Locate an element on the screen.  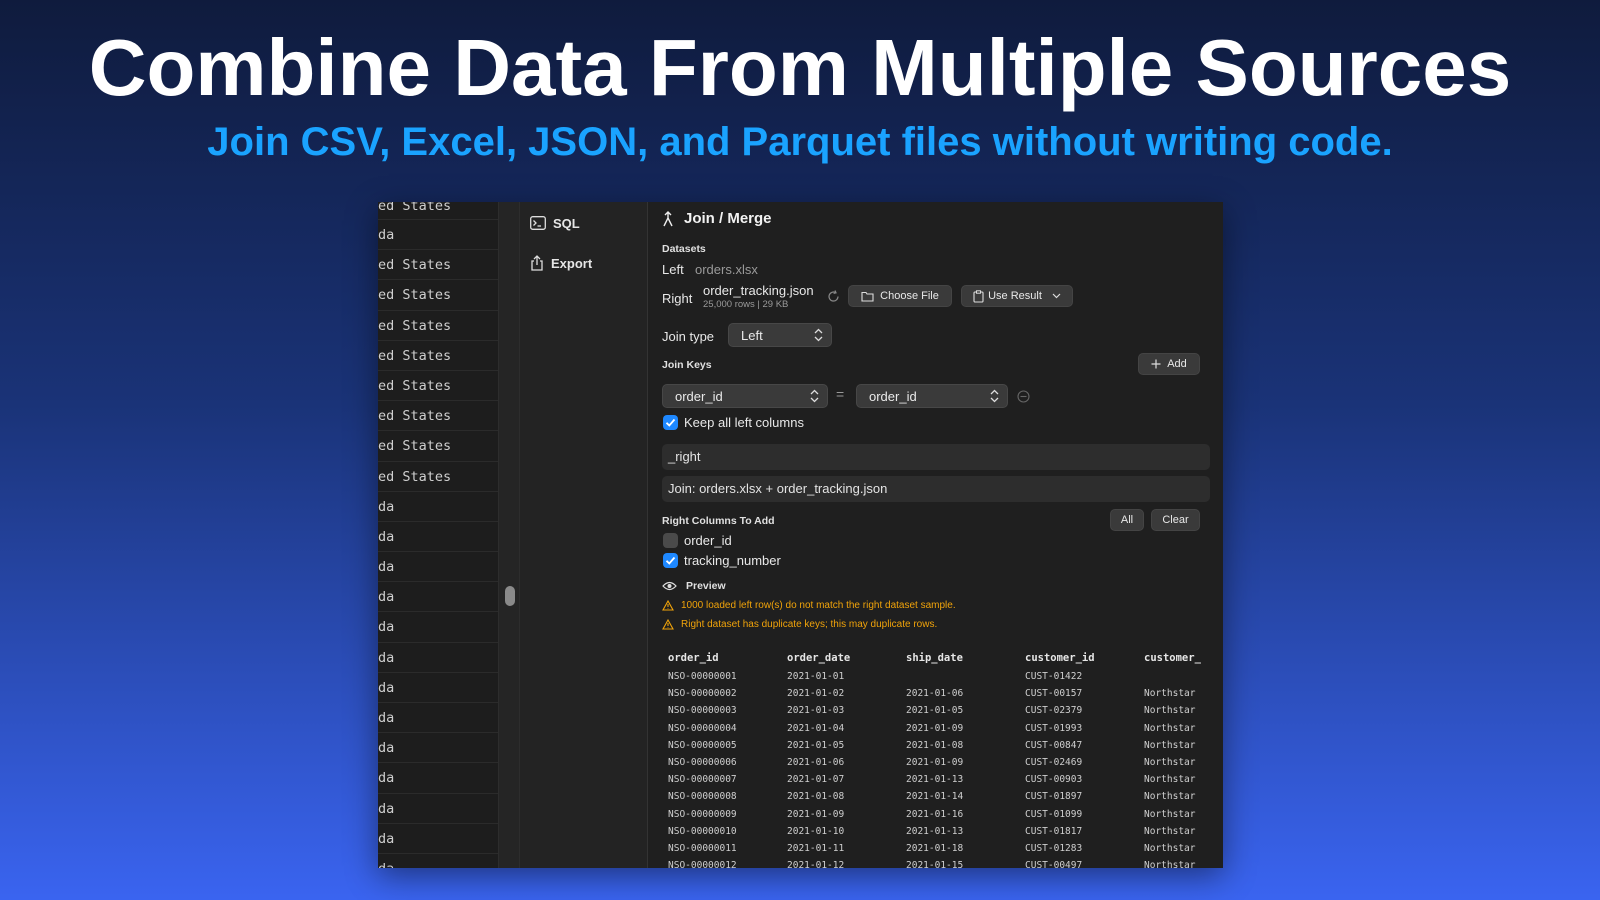
result-name-input: Join: orders.xlsx + order_tracking.json is located at coordinates (936, 489).